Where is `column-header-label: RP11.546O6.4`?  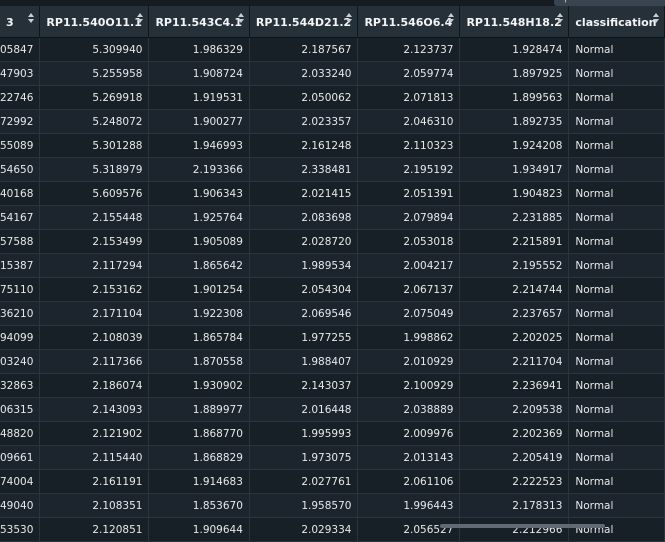 column-header-label: RP11.546O6.4 is located at coordinates (408, 22).